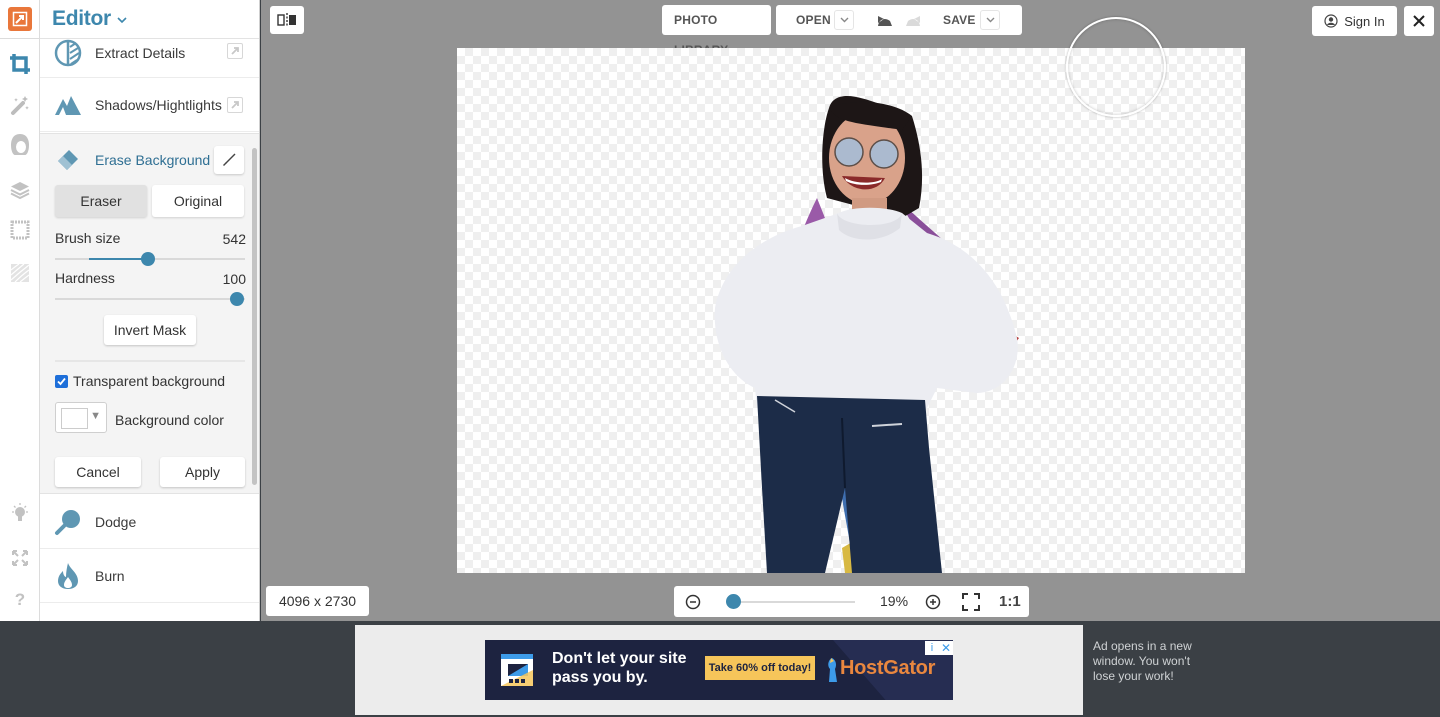  Describe the element at coordinates (153, 160) in the screenshot. I see `erase-background-title: Erase Background` at that location.